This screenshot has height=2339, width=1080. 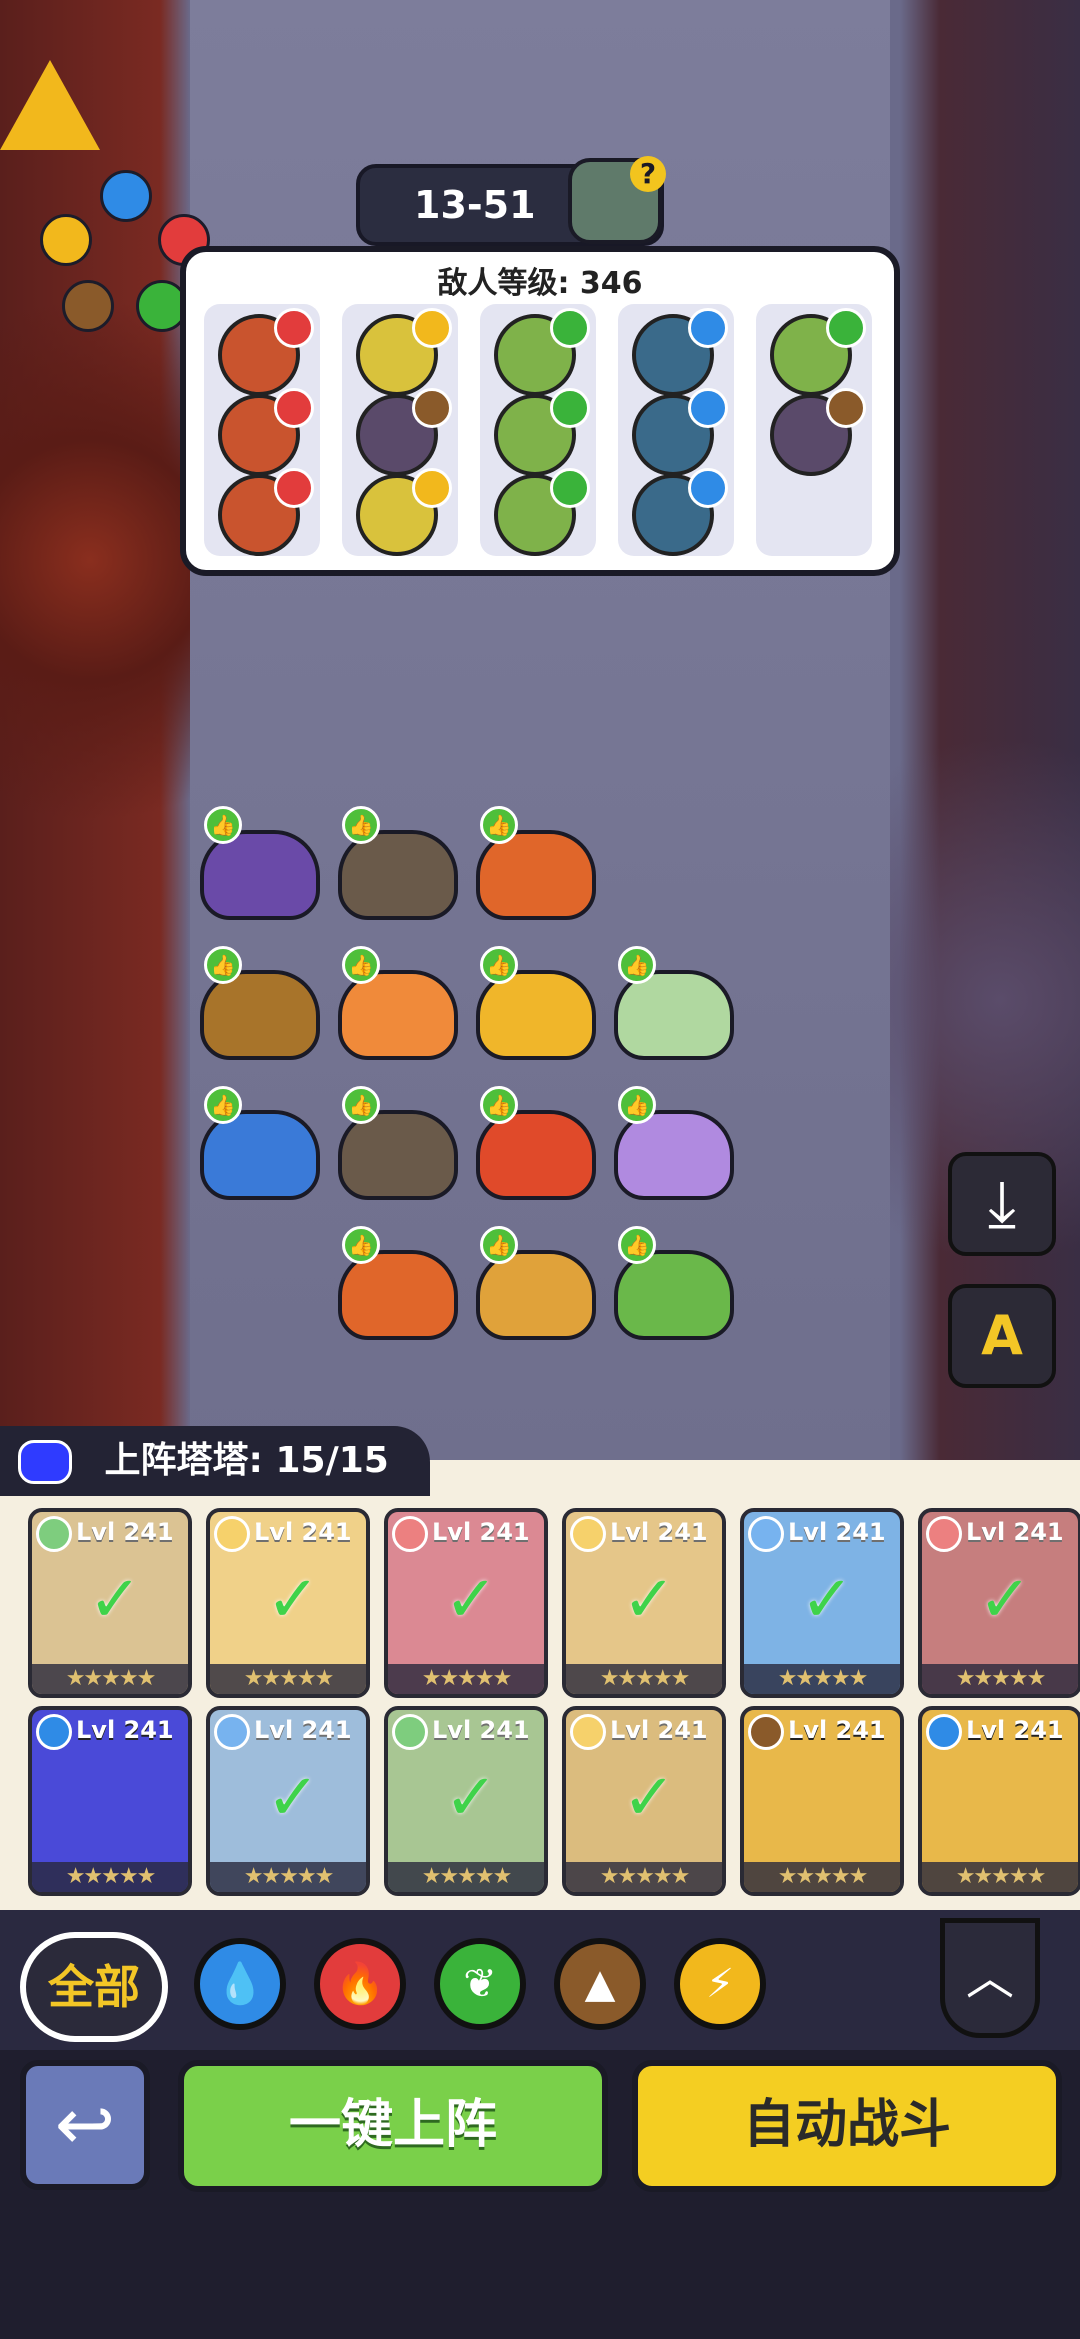 What do you see at coordinates (600, 1984) in the screenshot?
I see `filter-earth-button: ▲` at bounding box center [600, 1984].